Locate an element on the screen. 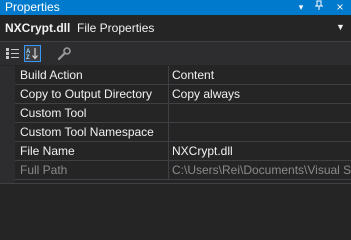 The width and height of the screenshot is (351, 240). property-value: Copy always is located at coordinates (206, 94).